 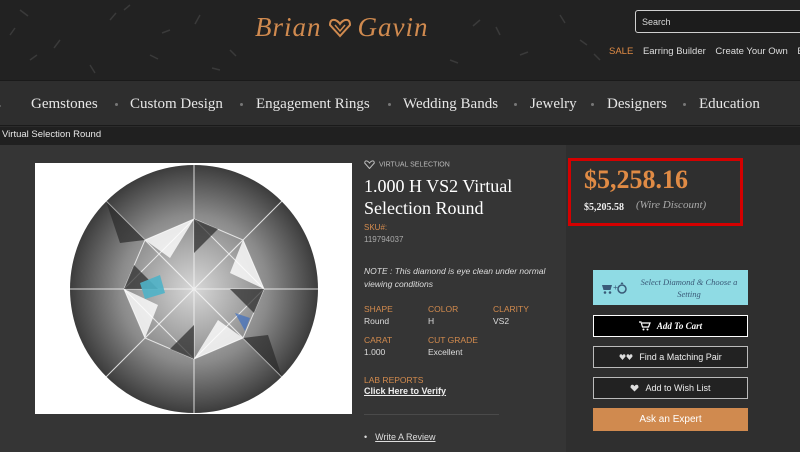 I want to click on logo-text-left: Brian, so click(x=288, y=27).